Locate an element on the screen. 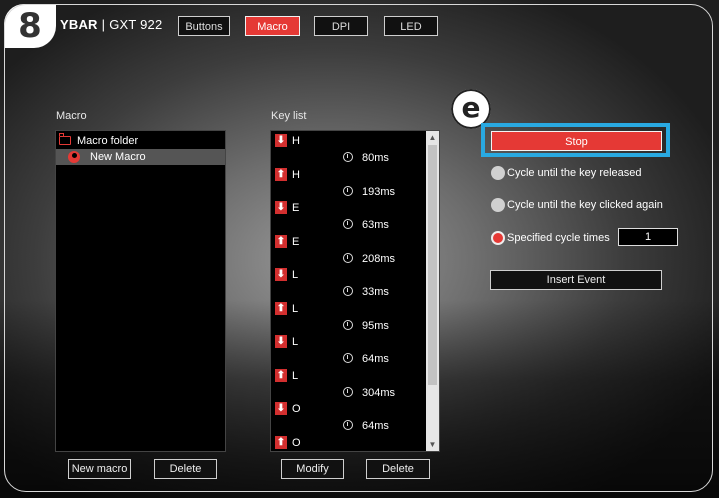 This screenshot has height=498, width=719. keylist-scrollbar: ▲ ▼ is located at coordinates (432, 291).